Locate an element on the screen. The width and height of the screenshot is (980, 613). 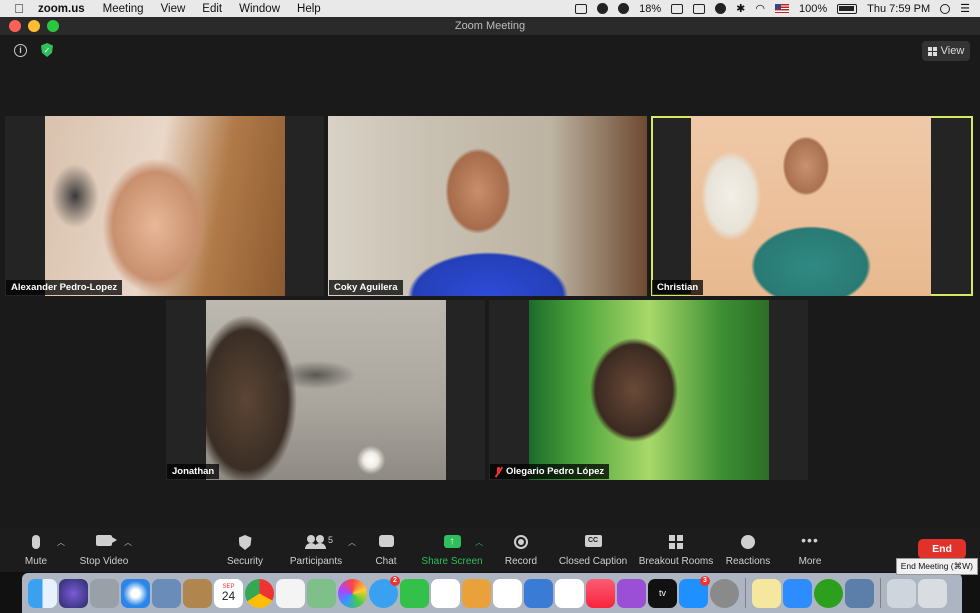
creative-cloud-icon is located at coordinates (603, 8).